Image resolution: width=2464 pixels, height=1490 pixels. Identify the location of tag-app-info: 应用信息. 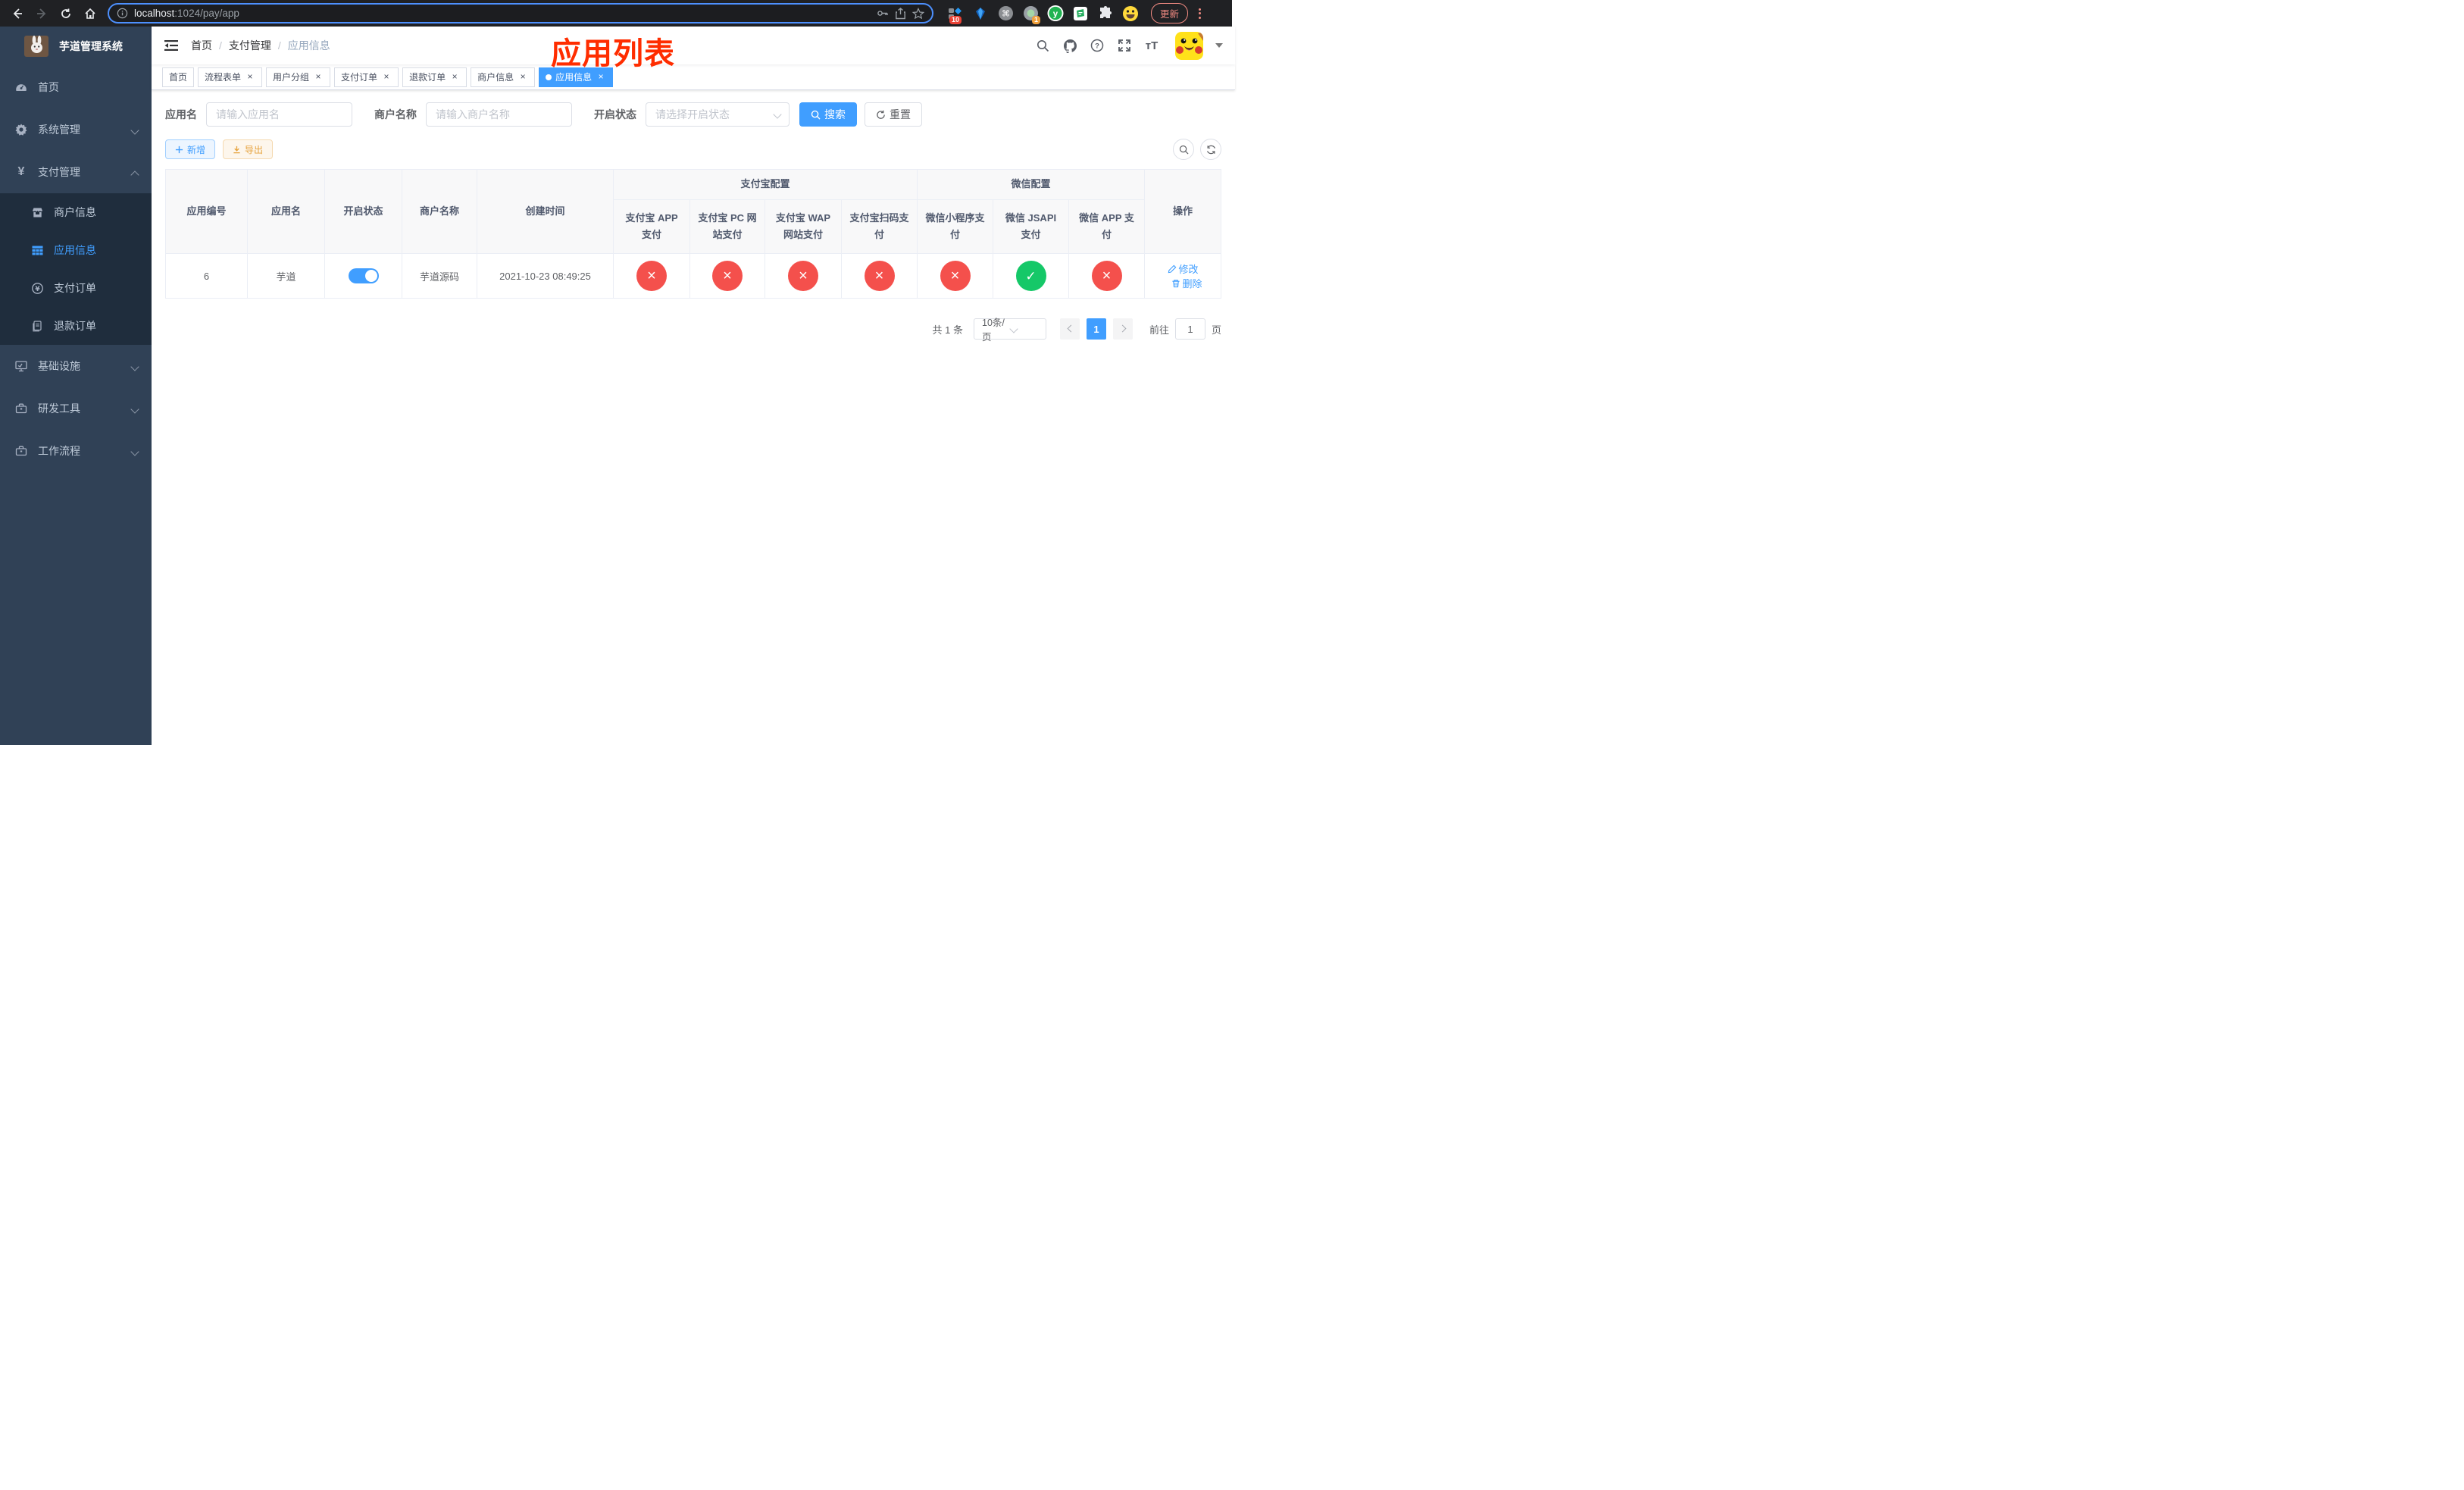
(576, 77).